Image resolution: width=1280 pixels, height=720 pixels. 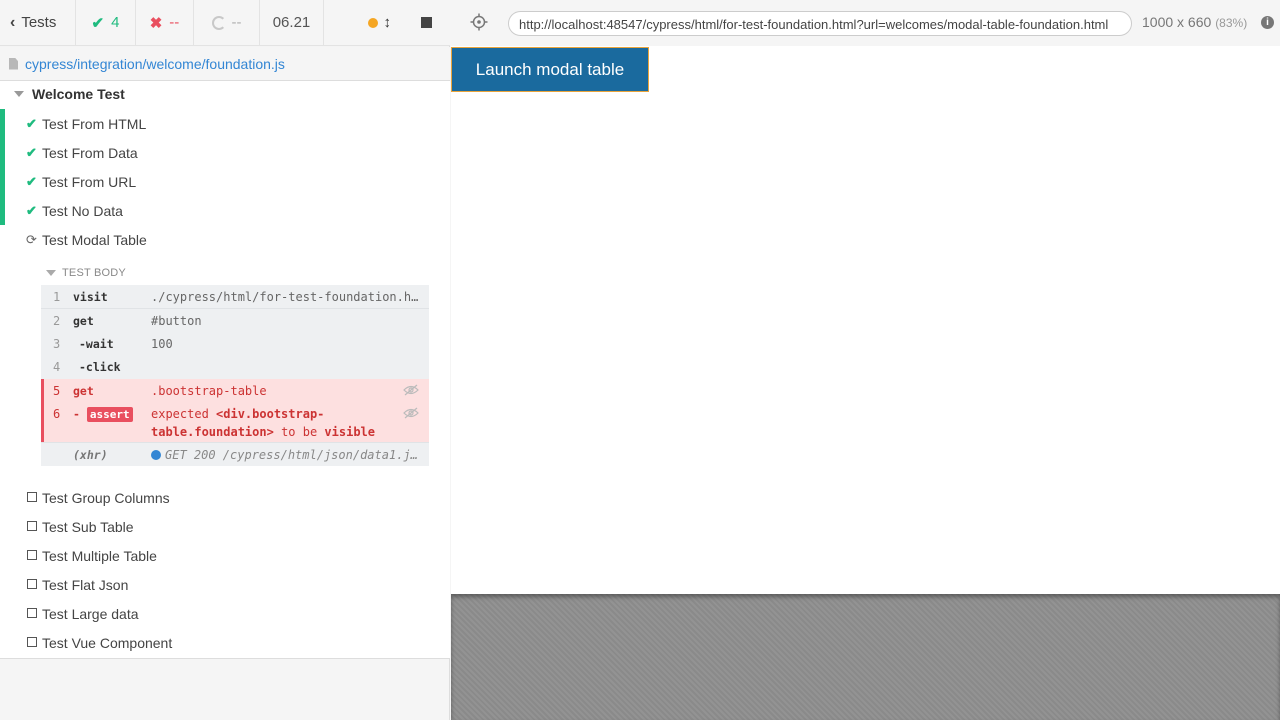 What do you see at coordinates (224, 152) in the screenshot?
I see `test-item: ✔ Test From Data` at bounding box center [224, 152].